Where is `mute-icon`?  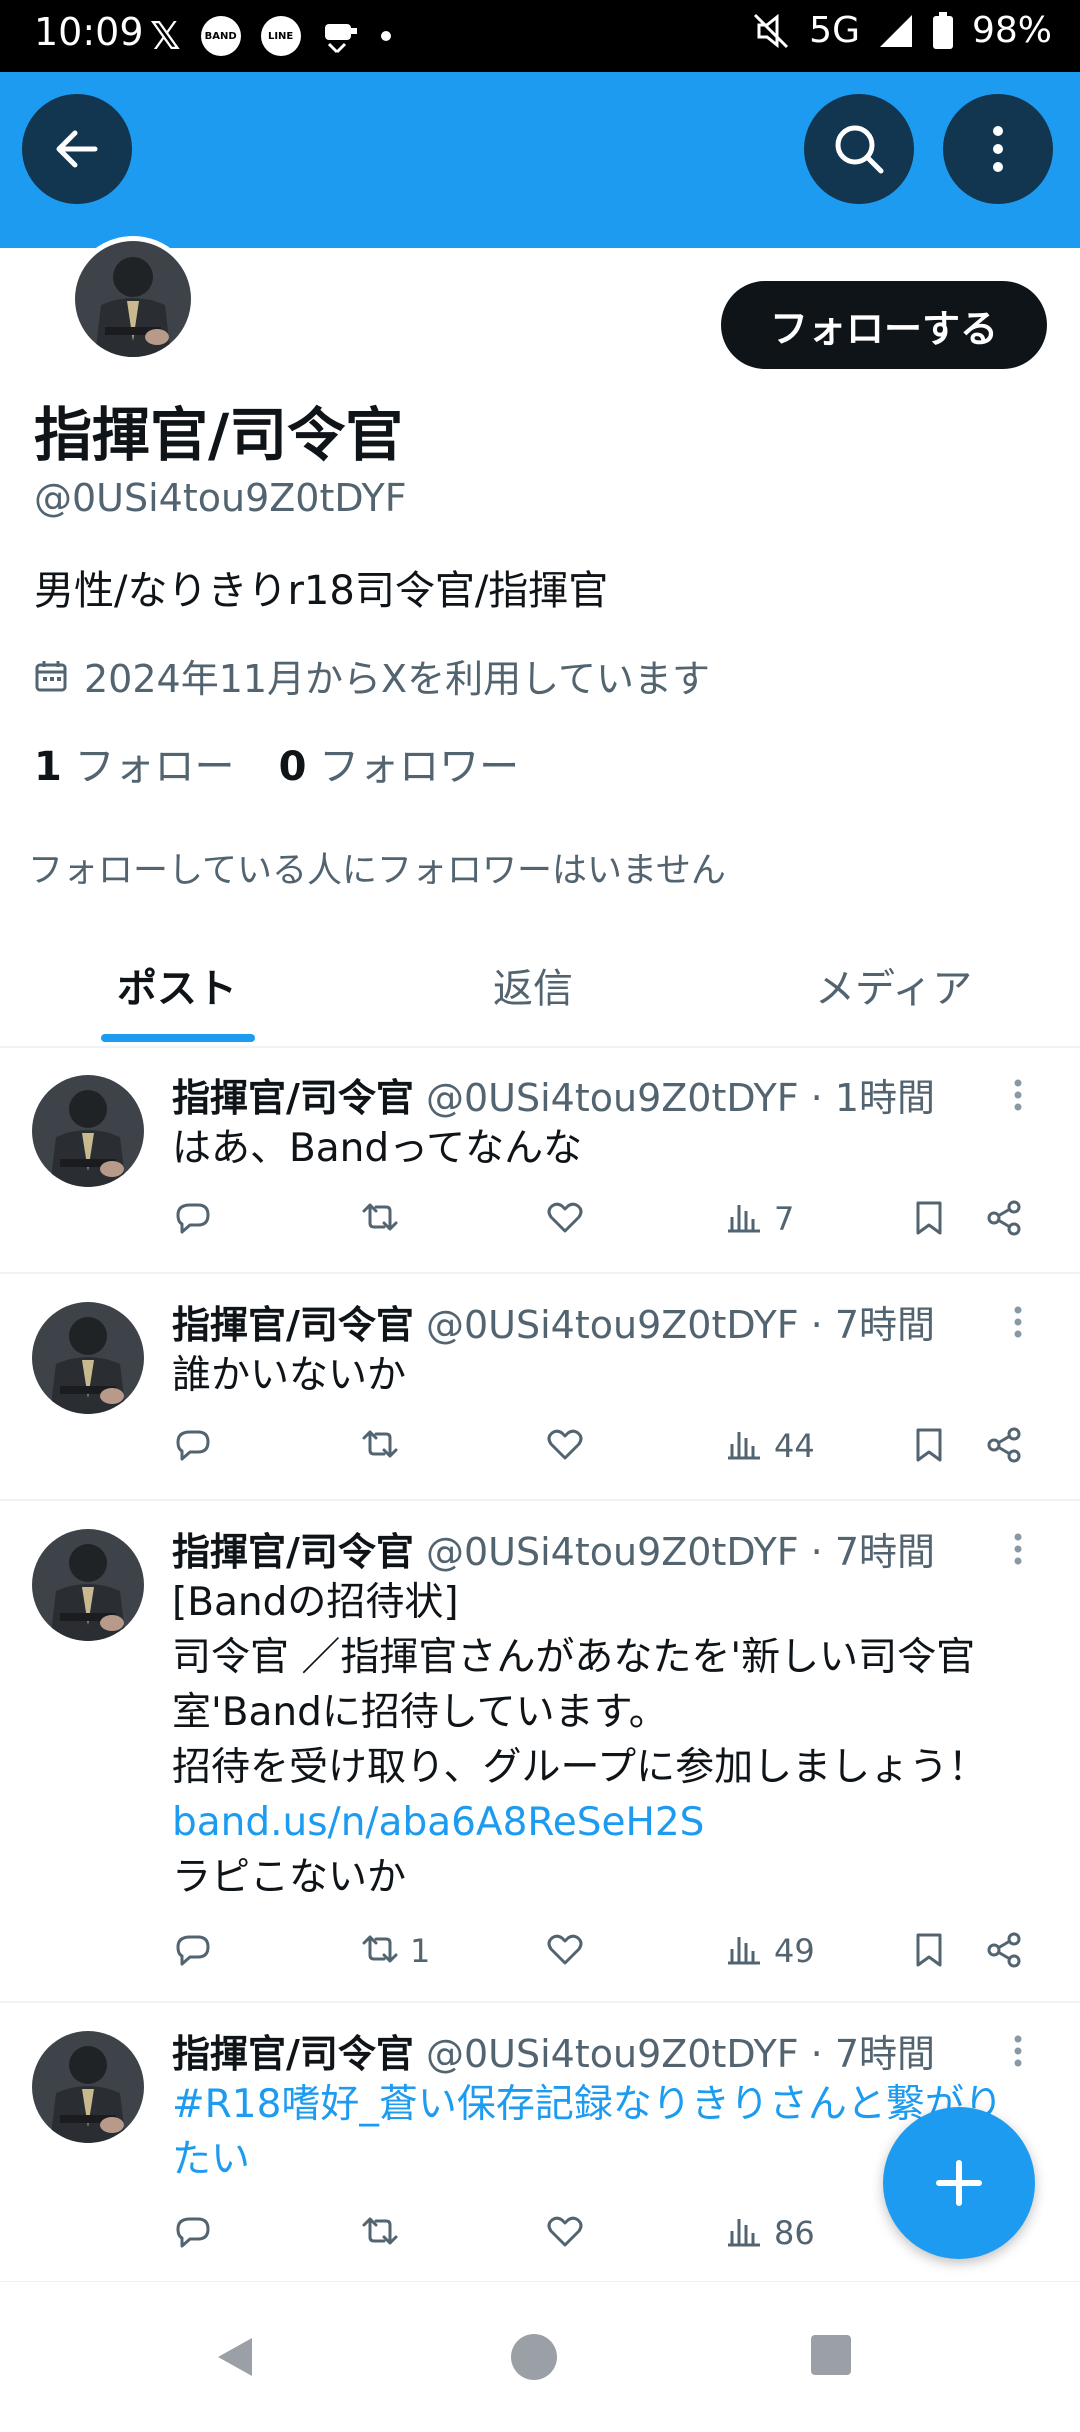 mute-icon is located at coordinates (771, 31).